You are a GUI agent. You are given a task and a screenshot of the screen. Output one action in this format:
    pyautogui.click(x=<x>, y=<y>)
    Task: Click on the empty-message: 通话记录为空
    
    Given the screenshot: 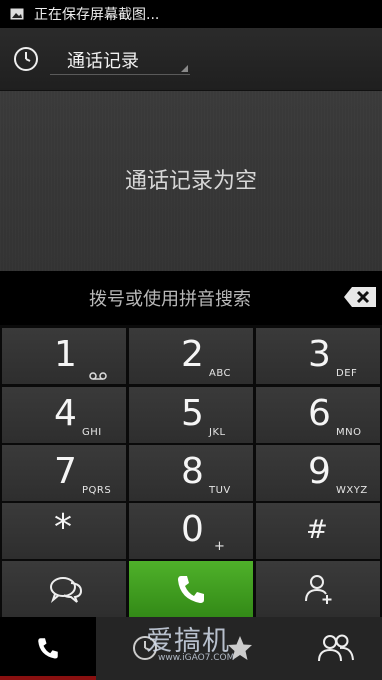 What is the action you would take?
    pyautogui.click(x=190, y=181)
    